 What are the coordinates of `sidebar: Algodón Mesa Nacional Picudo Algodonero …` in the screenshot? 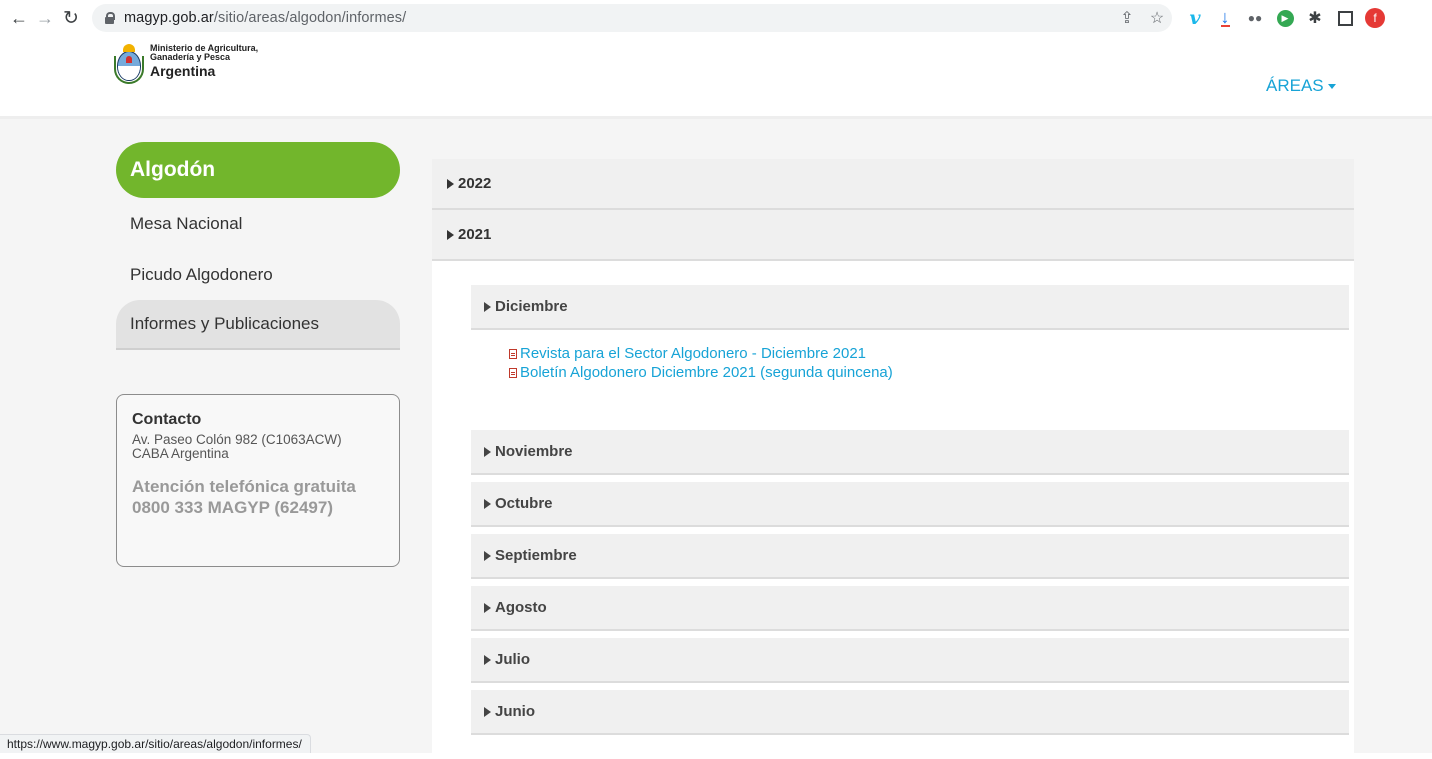 It's located at (258, 246).